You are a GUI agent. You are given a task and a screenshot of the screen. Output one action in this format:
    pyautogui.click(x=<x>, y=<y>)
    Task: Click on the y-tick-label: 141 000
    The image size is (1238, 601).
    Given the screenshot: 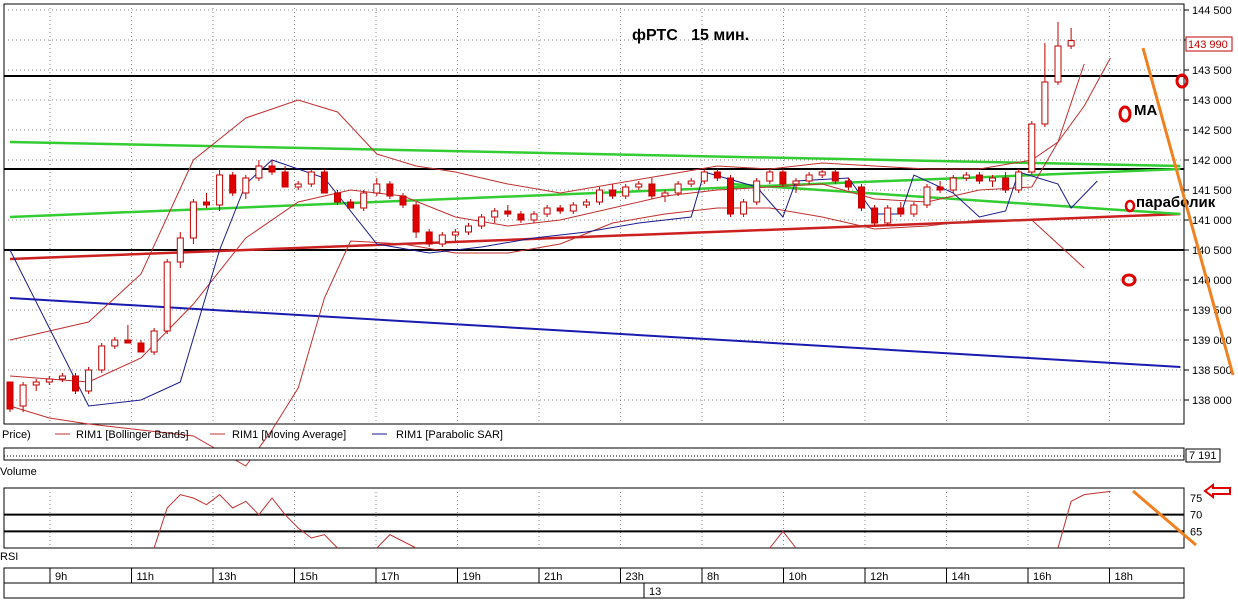 What is the action you would take?
    pyautogui.click(x=1212, y=221)
    